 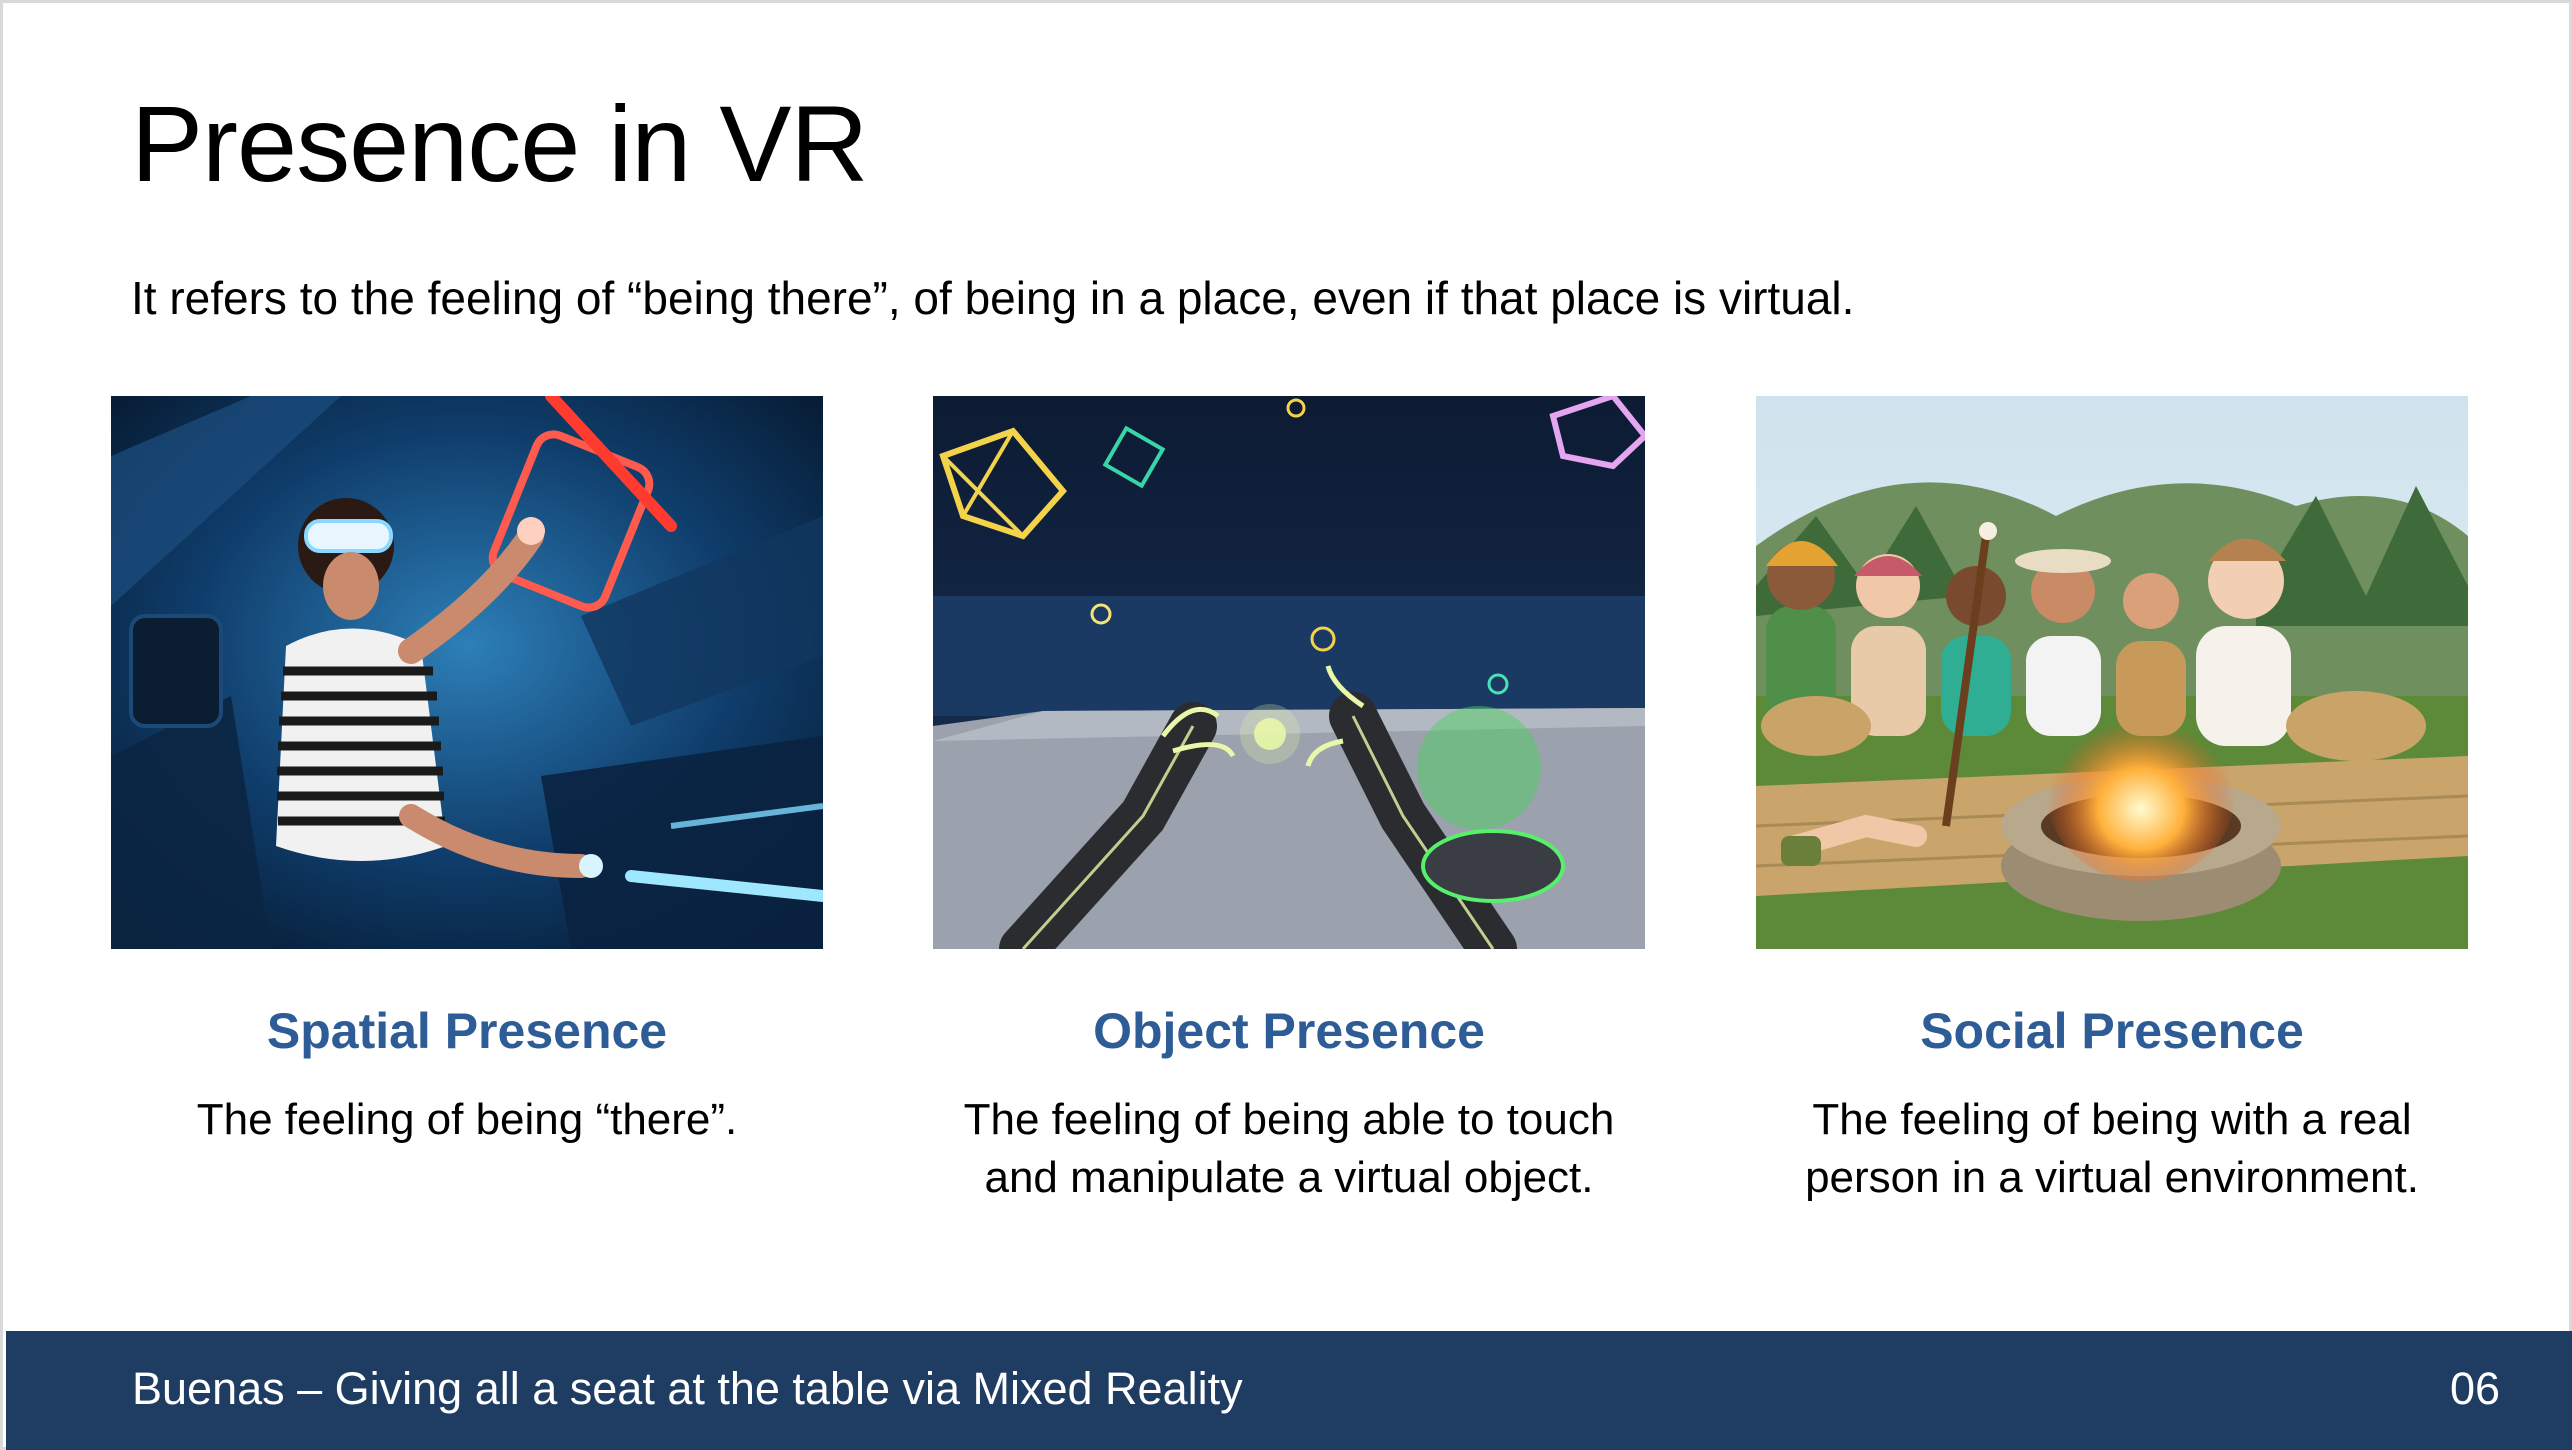 I want to click on card-heading: Social Presence, so click(x=2112, y=1031).